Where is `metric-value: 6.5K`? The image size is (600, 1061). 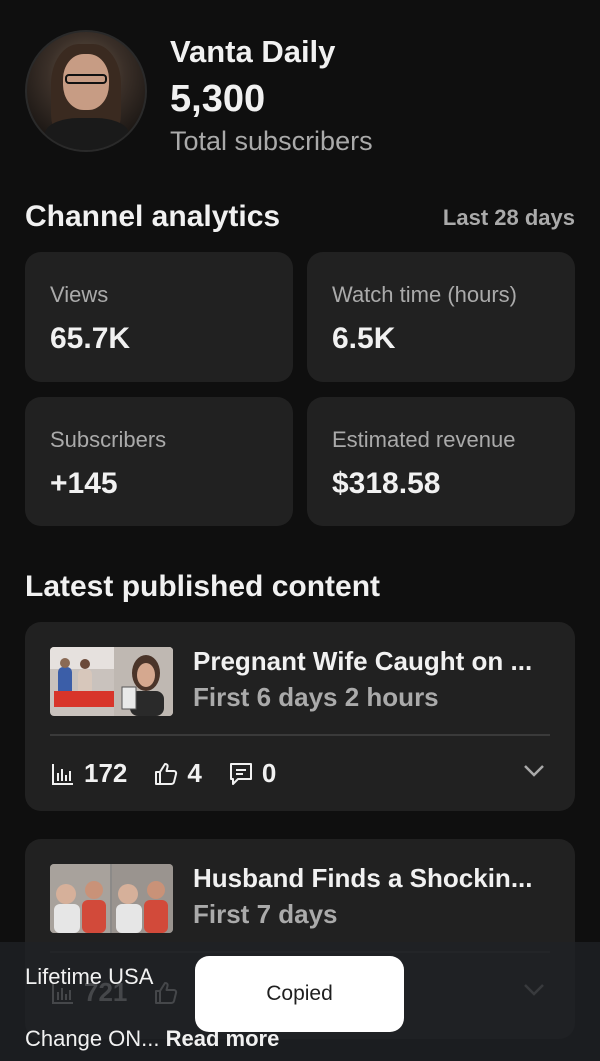
metric-value: 6.5K is located at coordinates (364, 338).